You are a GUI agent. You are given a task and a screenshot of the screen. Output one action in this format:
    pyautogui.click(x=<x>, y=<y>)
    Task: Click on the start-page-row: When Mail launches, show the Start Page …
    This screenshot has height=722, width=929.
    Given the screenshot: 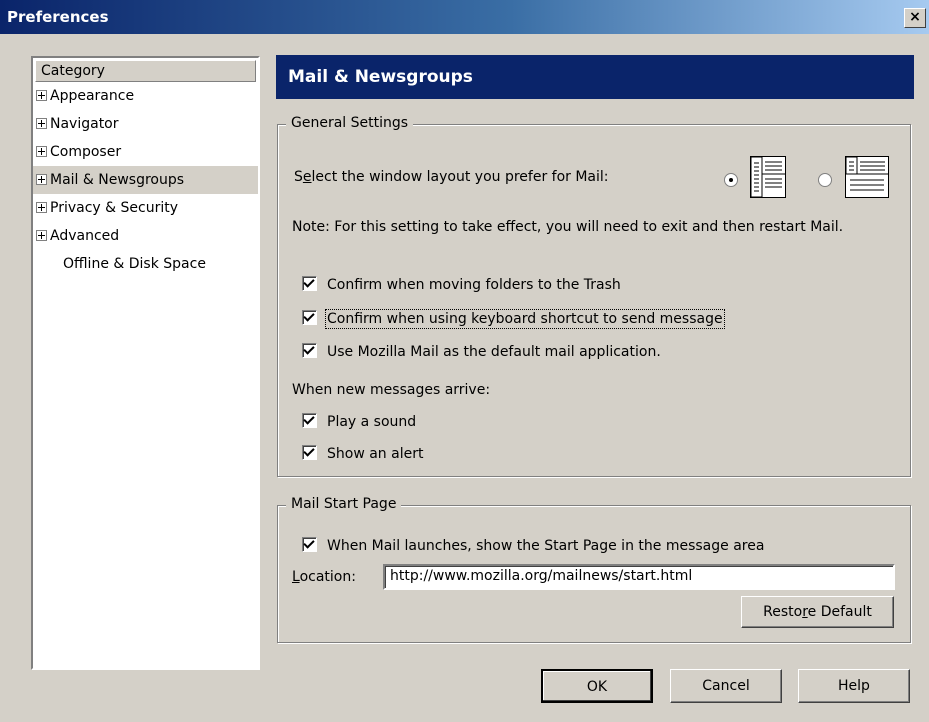 What is the action you would take?
    pyautogui.click(x=533, y=545)
    